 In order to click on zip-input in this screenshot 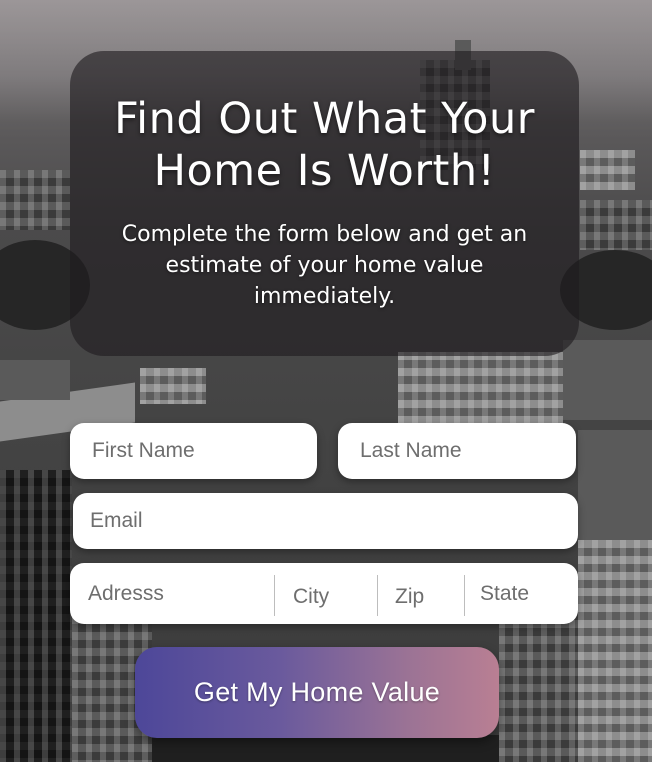, I will do `click(420, 593)`.